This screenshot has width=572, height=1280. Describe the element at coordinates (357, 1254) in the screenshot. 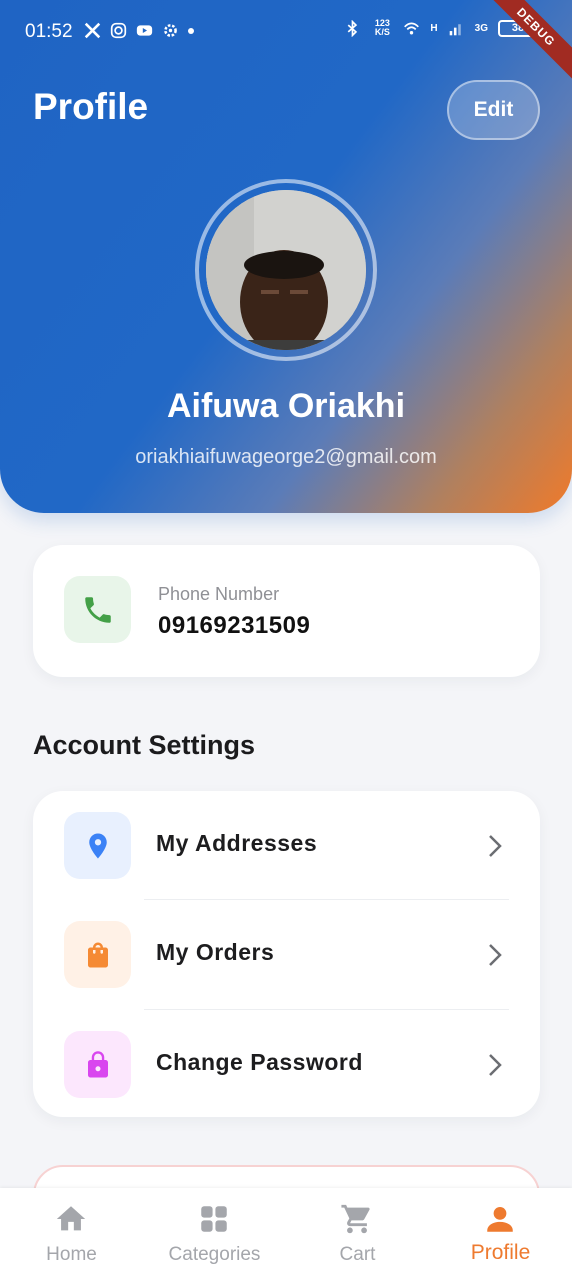

I see `nav-cart-label: Cart` at that location.